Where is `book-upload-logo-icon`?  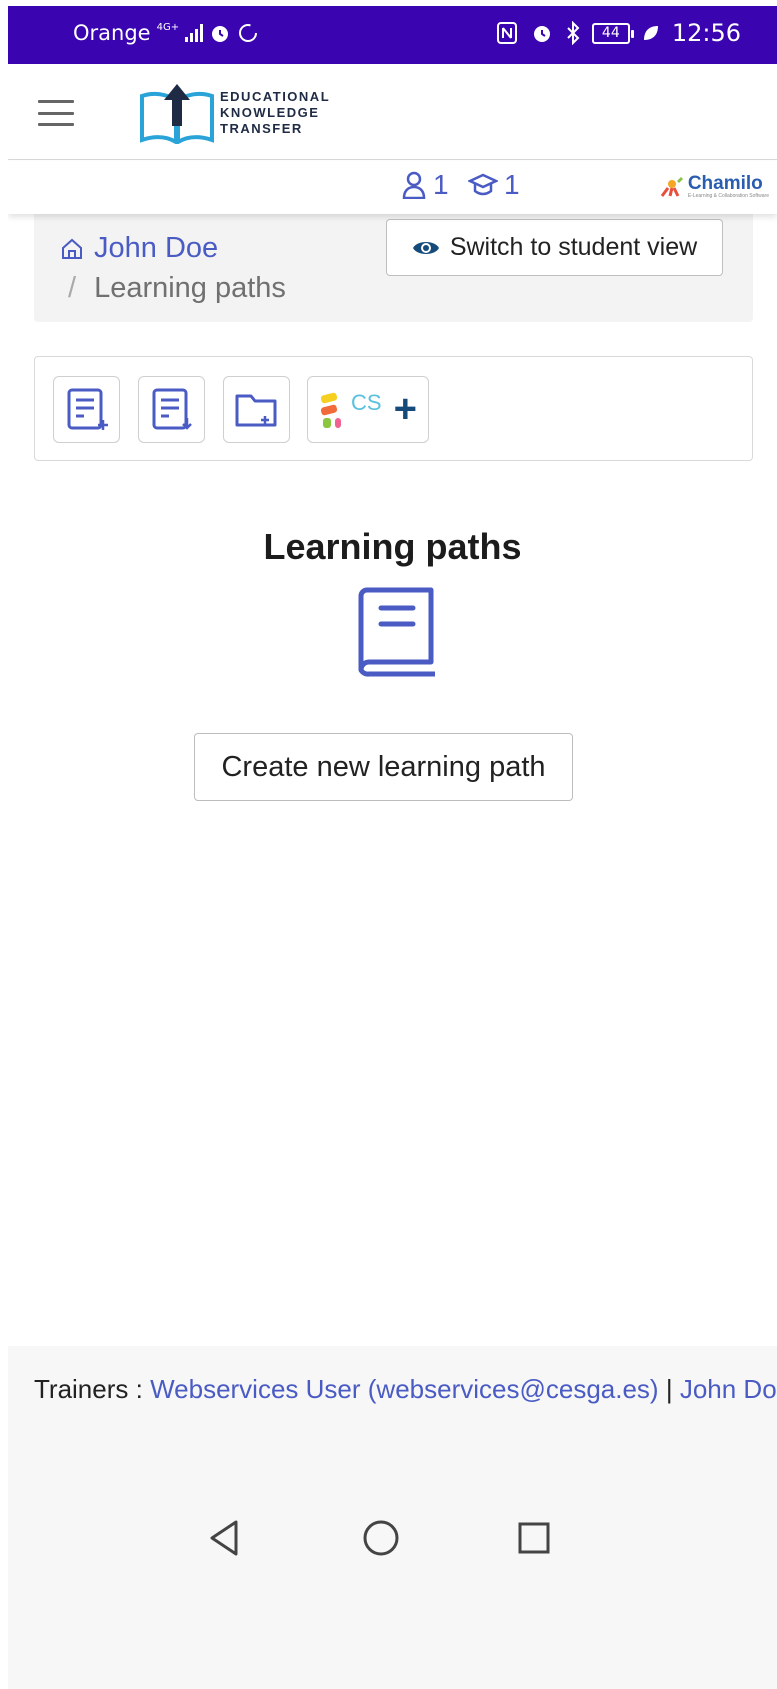 book-upload-logo-icon is located at coordinates (177, 114).